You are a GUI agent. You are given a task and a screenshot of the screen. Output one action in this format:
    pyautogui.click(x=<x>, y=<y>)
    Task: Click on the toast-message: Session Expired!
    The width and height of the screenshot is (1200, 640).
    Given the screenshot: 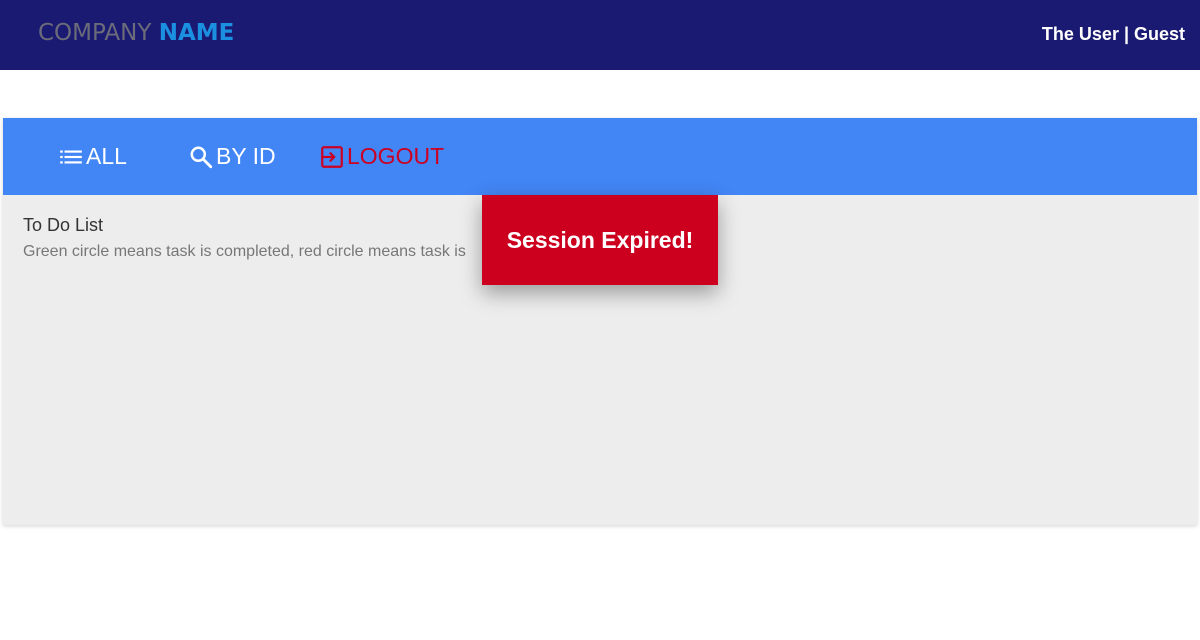 What is the action you would take?
    pyautogui.click(x=600, y=239)
    